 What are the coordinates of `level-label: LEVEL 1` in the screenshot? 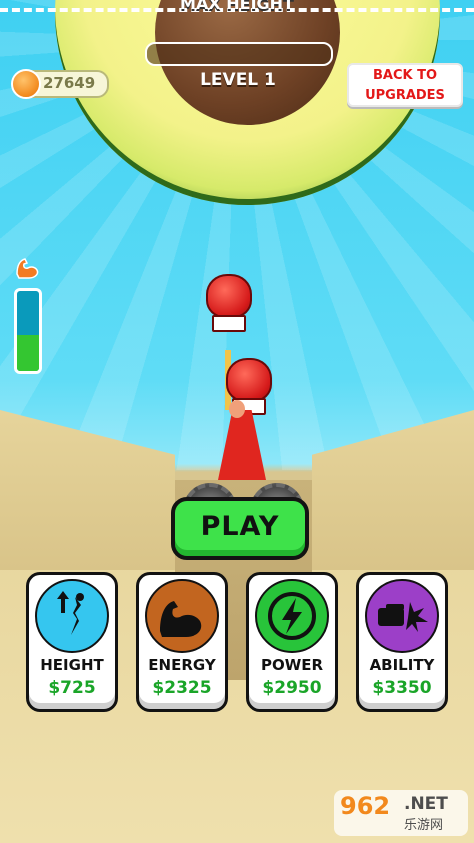 It's located at (238, 80).